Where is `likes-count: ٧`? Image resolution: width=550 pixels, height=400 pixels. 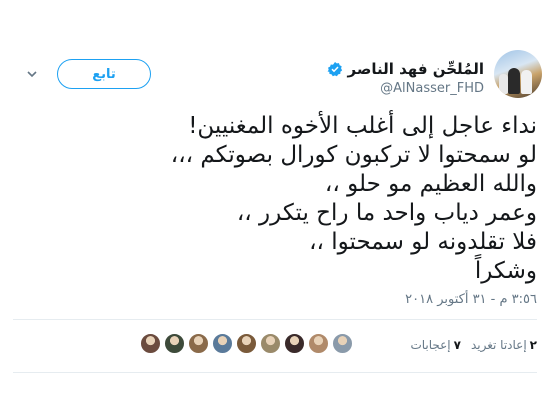
likes-count: ٧ is located at coordinates (457, 345).